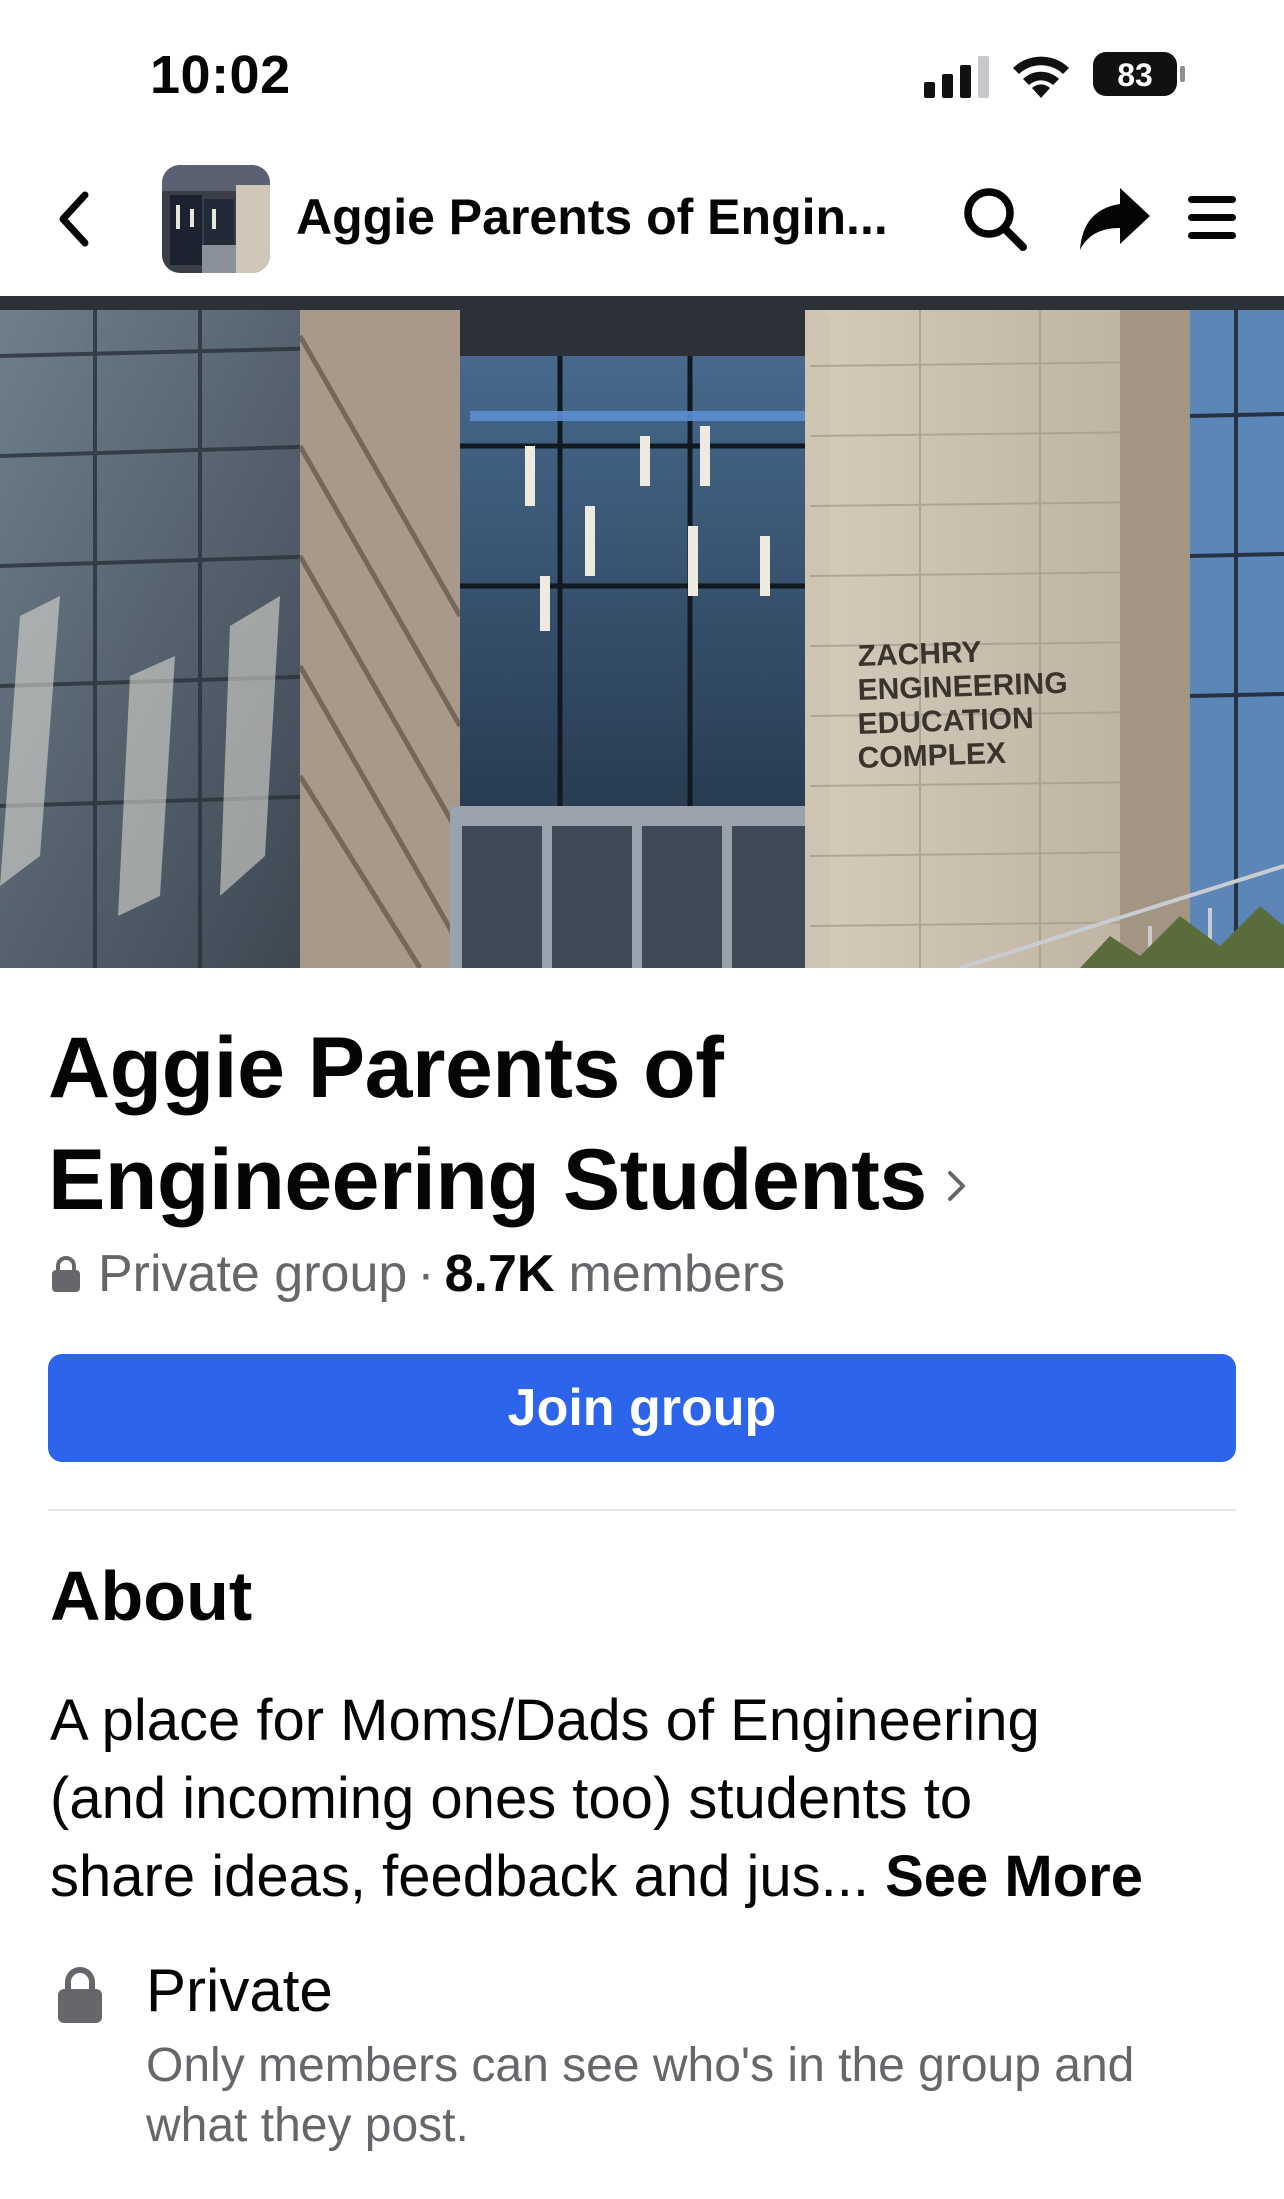 The height and width of the screenshot is (2199, 1284). I want to click on privacy-title: Private, so click(239, 1990).